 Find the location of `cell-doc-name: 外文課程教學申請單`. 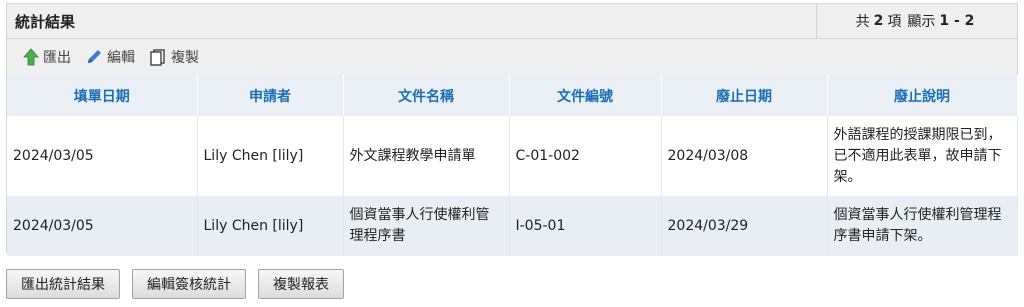

cell-doc-name: 外文課程教學申請單 is located at coordinates (426, 156).